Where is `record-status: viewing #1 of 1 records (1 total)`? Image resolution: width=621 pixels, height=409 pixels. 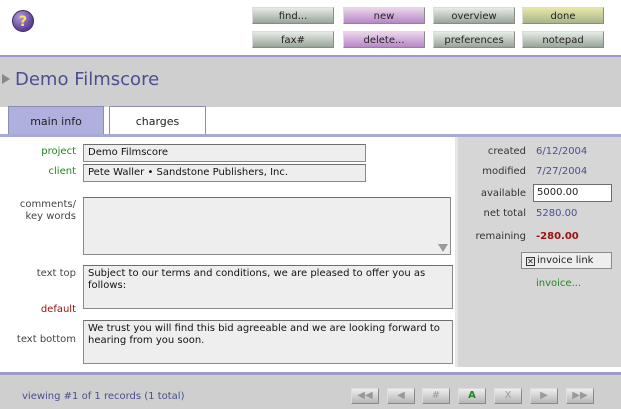
record-status: viewing #1 of 1 records (1 total) is located at coordinates (103, 396).